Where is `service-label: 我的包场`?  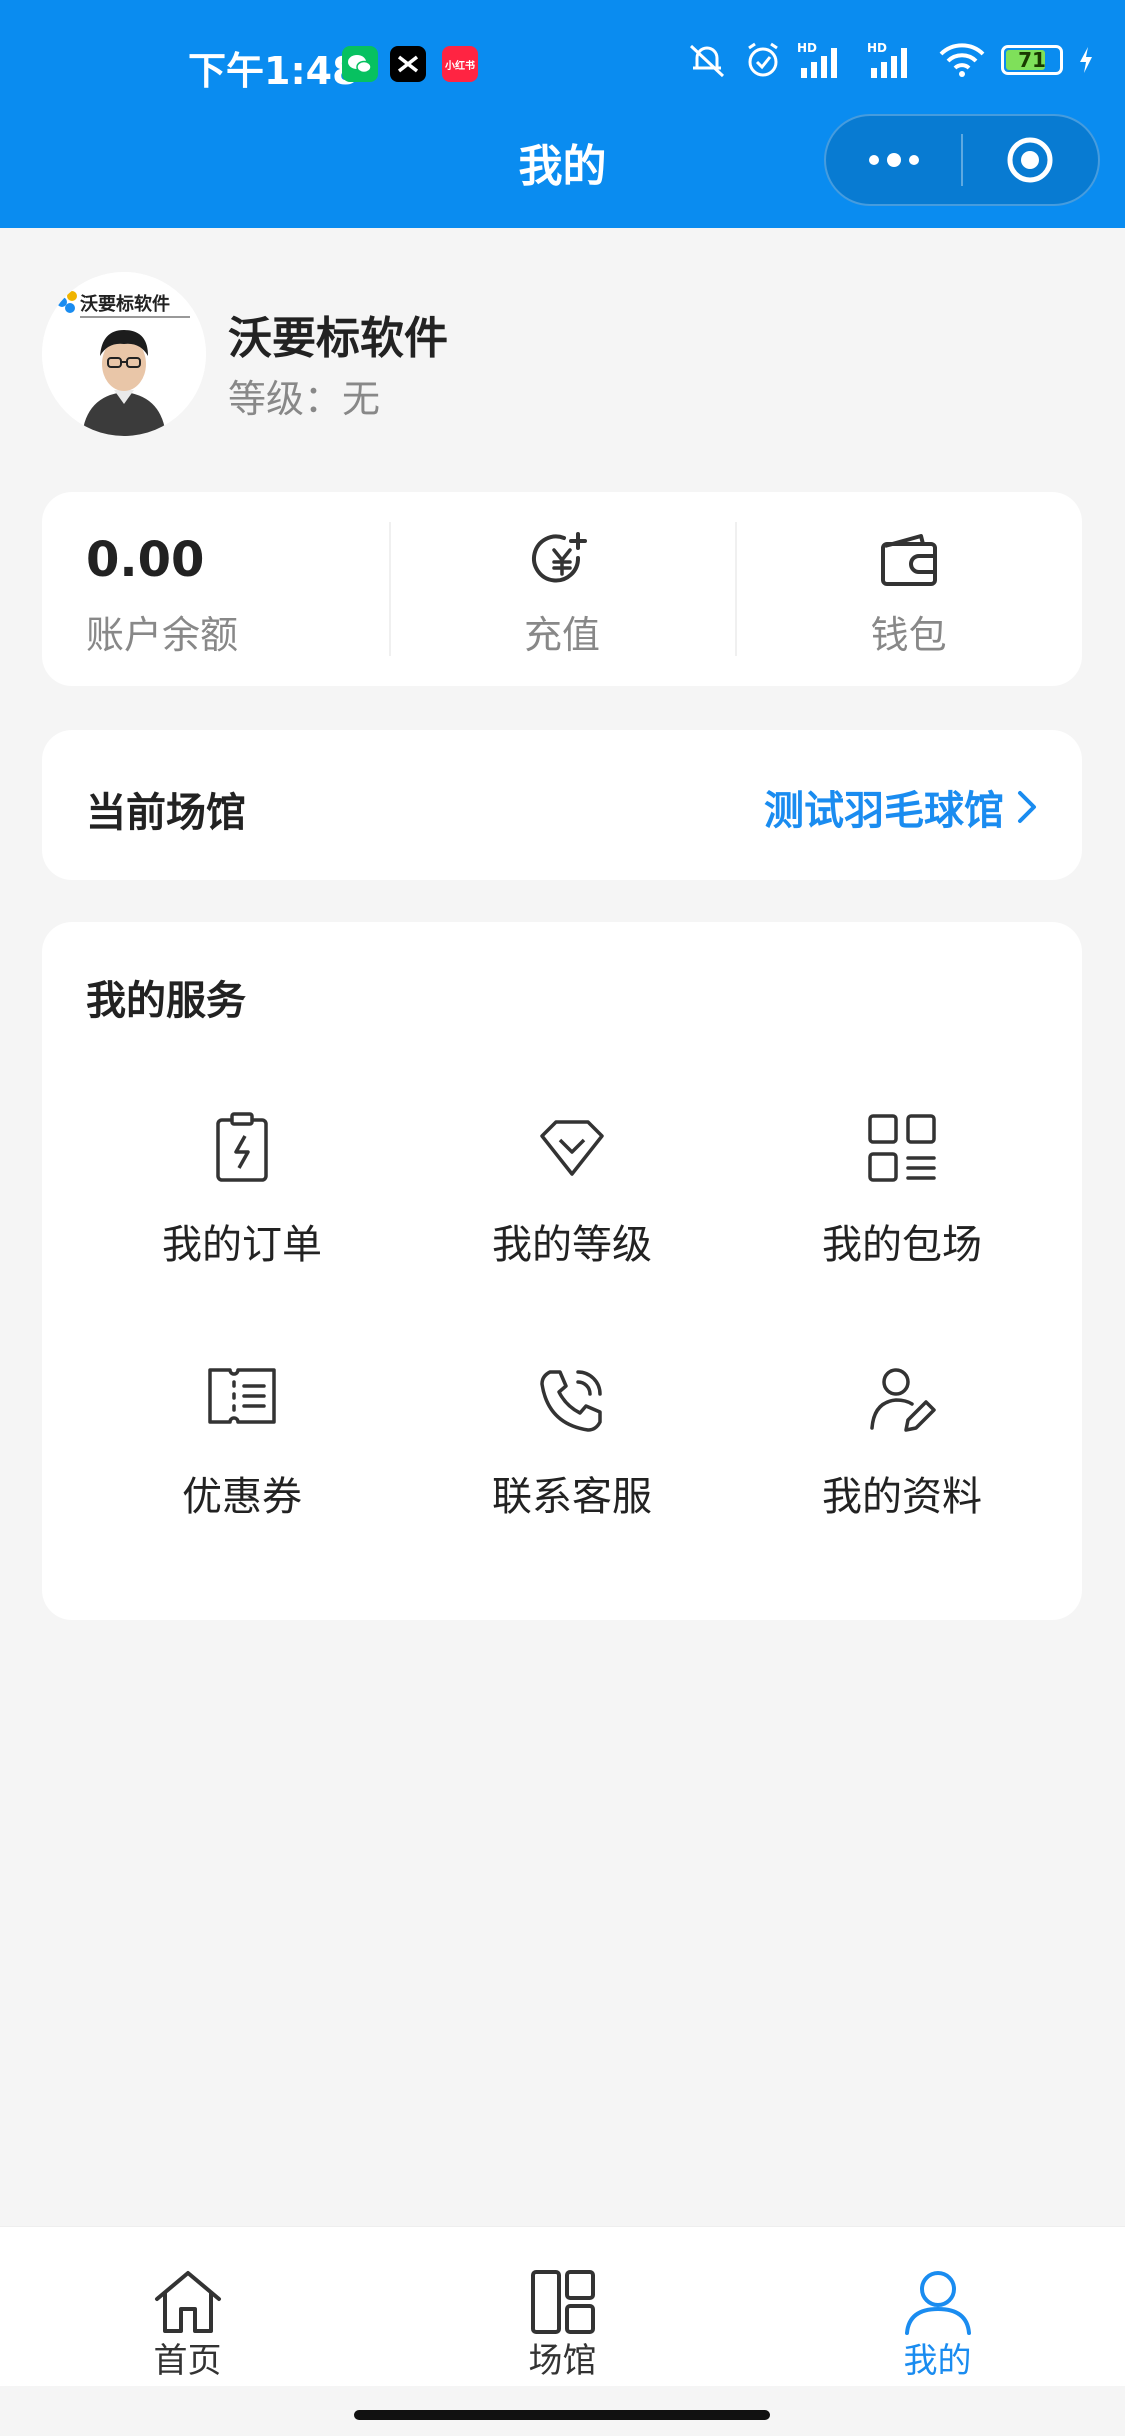 service-label: 我的包场 is located at coordinates (902, 1245).